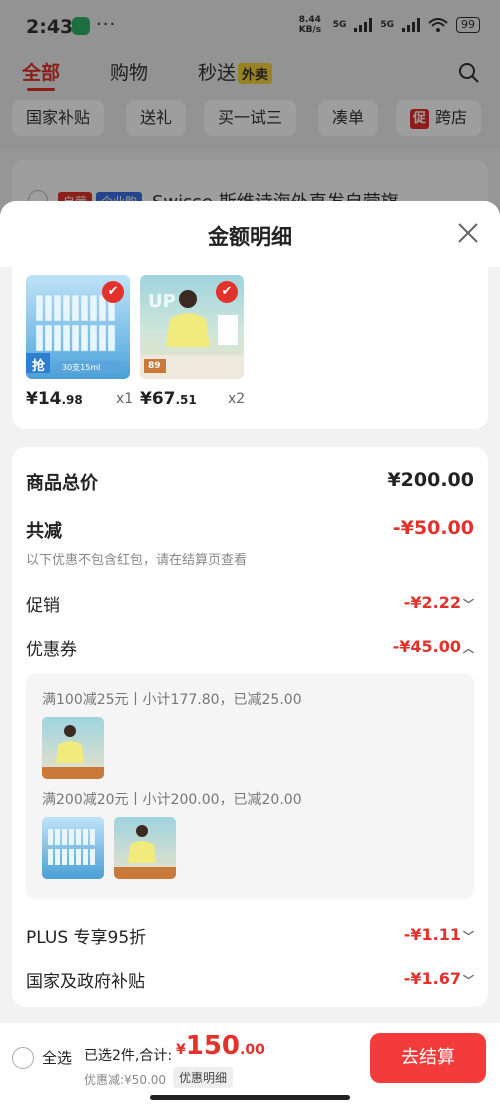 This screenshot has width=500, height=1111. What do you see at coordinates (86, 938) in the screenshot?
I see `plus-label: PLUS 专享95折` at bounding box center [86, 938].